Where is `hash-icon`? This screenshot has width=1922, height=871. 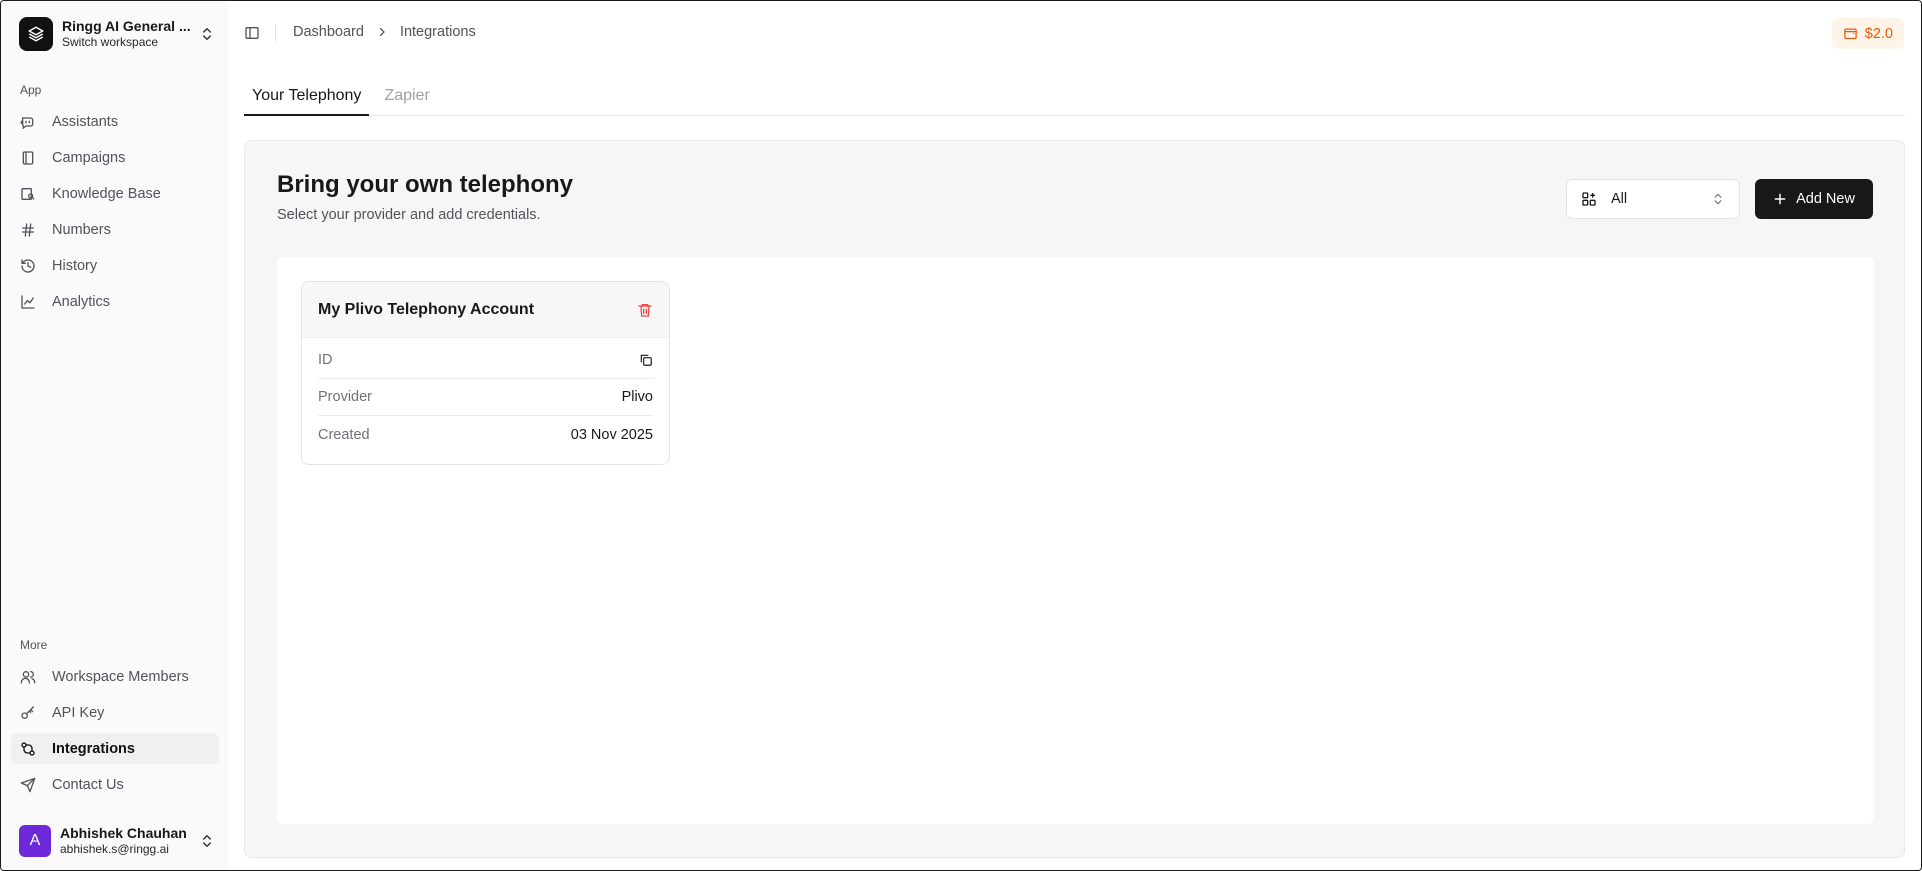 hash-icon is located at coordinates (28, 229).